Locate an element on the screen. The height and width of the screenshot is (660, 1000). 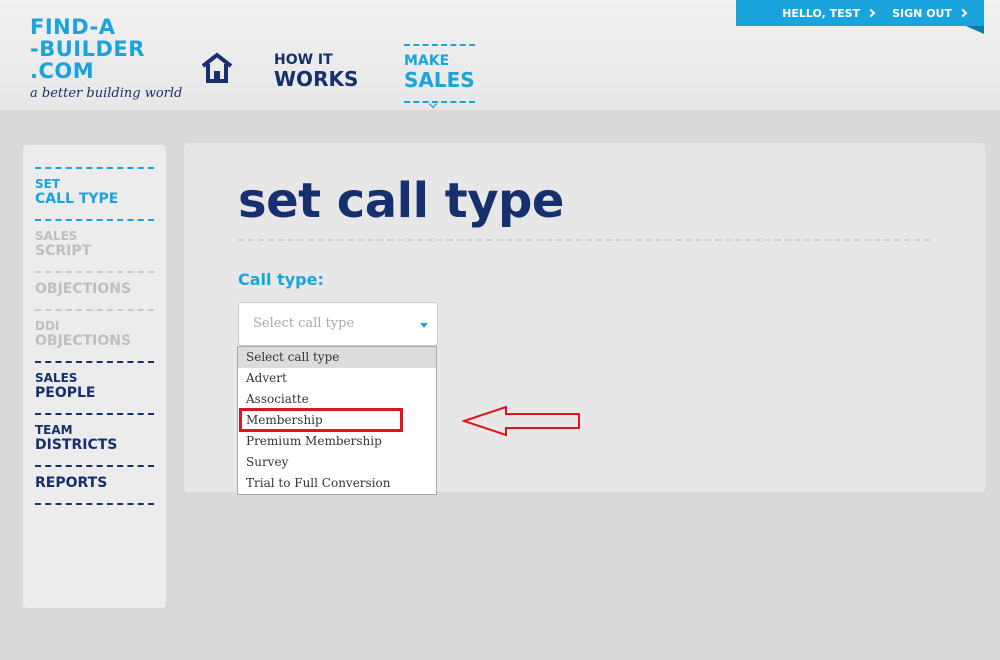
sidebar-item-objections: OBJECTIONS is located at coordinates (94, 288).